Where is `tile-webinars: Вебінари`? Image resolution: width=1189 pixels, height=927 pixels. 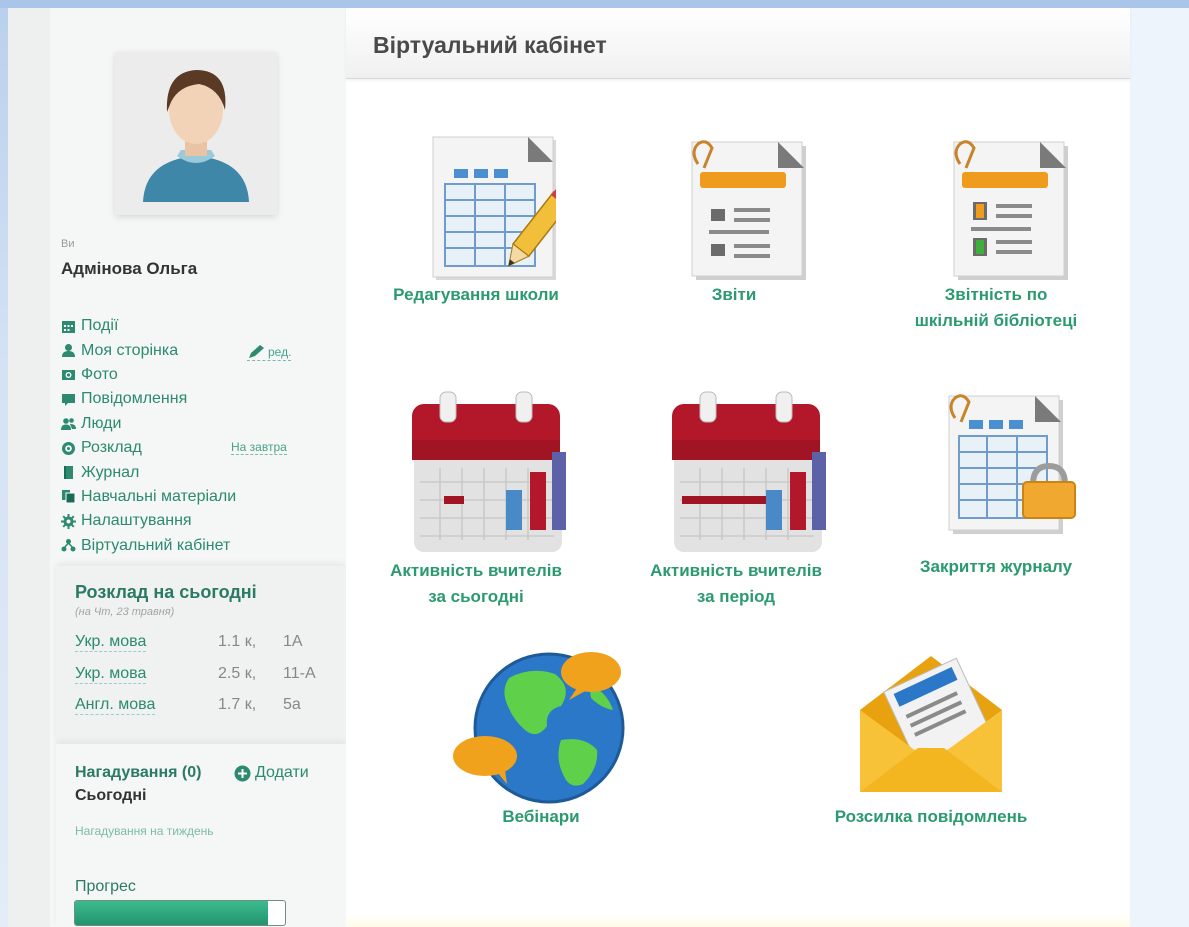
tile-webinars: Вебінари is located at coordinates (541, 737).